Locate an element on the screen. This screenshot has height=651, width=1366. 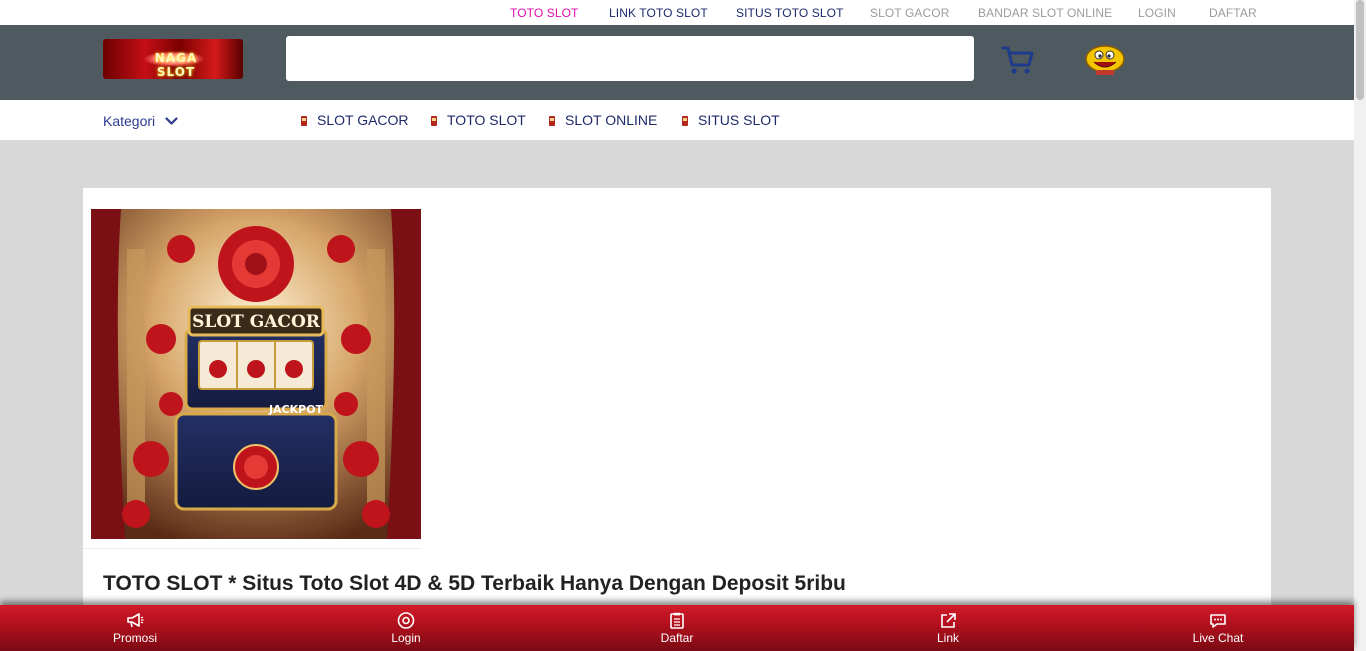
logo-text: NAGA SLOT is located at coordinates (176, 65).